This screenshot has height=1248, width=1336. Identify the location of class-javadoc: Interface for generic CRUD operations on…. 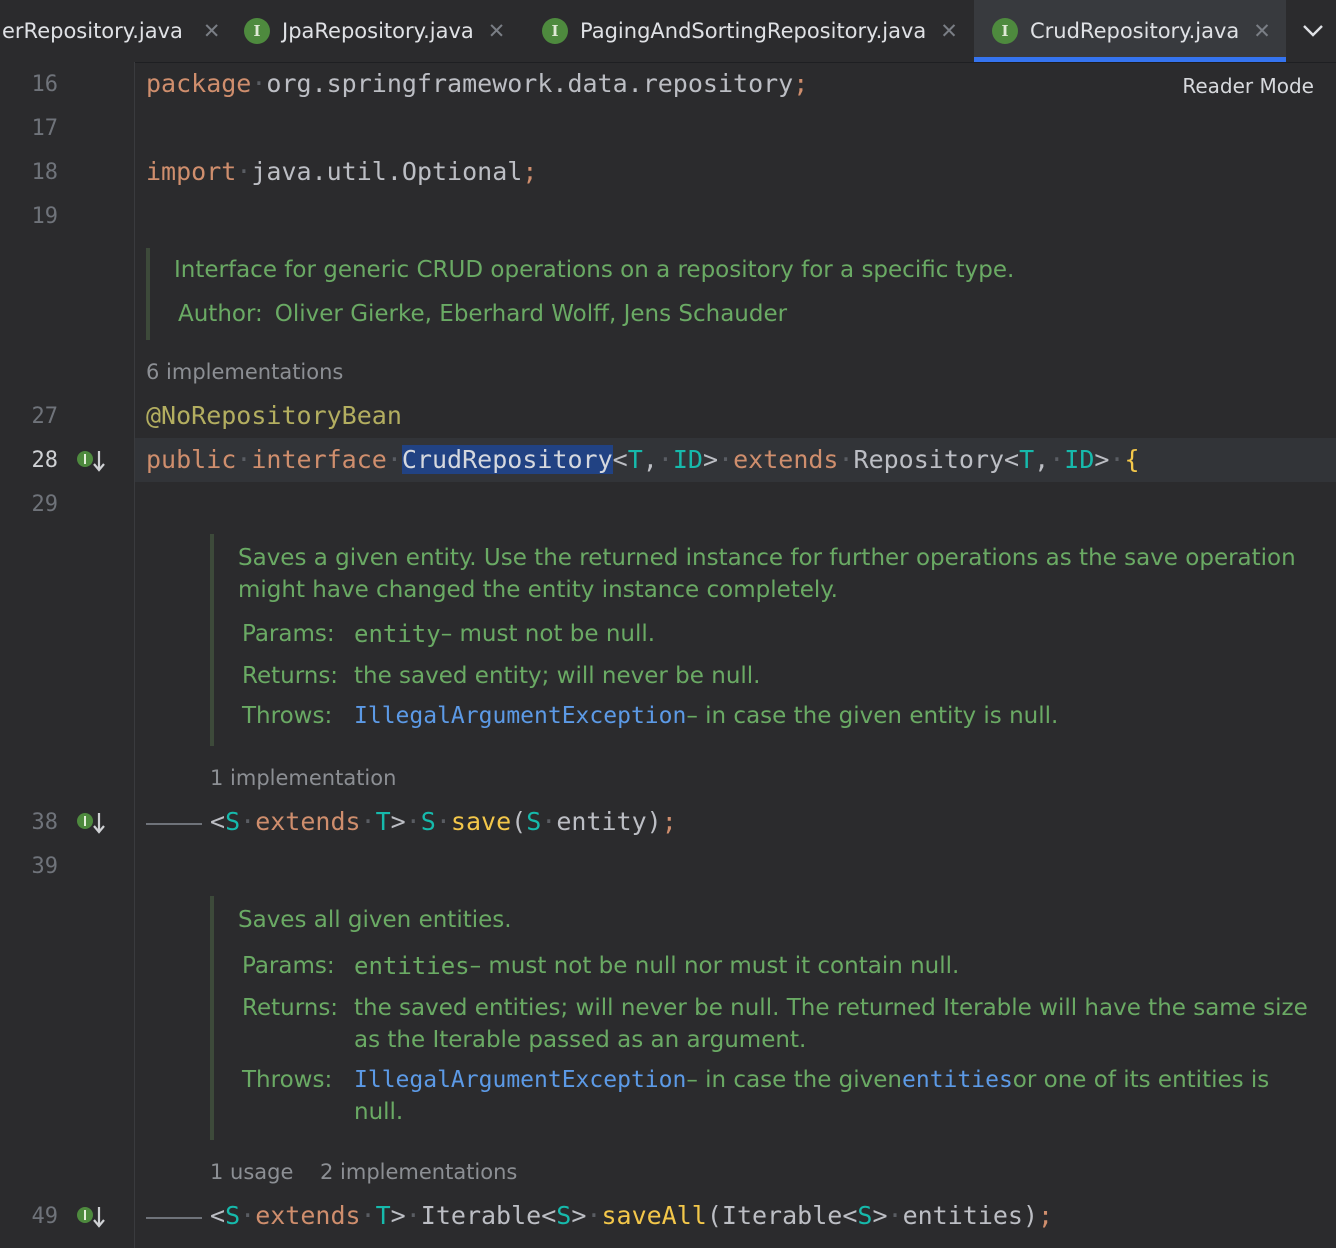
(580, 294).